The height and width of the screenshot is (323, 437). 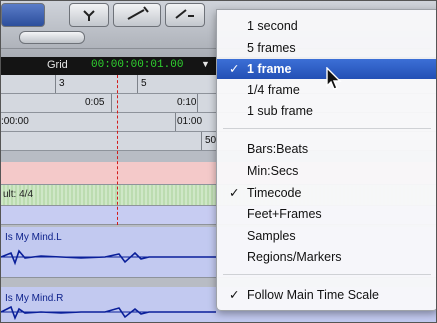 What do you see at coordinates (269, 69) in the screenshot?
I see `menu-item-label: 1 frame` at bounding box center [269, 69].